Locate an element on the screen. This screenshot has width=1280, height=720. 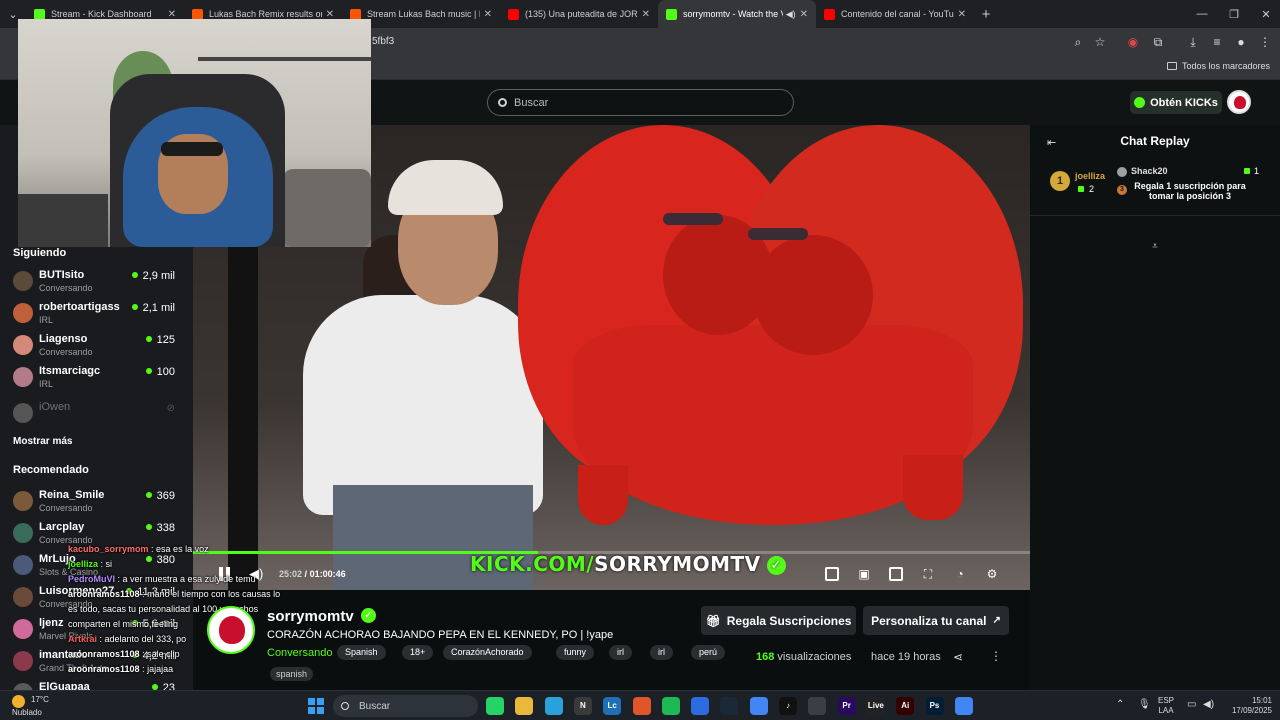
stream-tag: 18+ is located at coordinates (418, 652).